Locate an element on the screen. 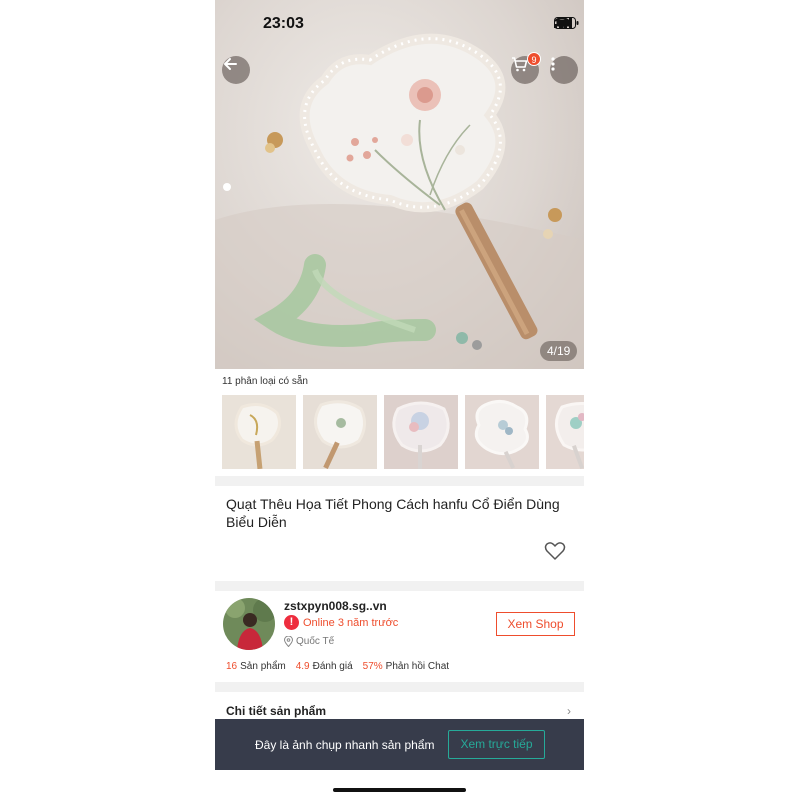 This screenshot has width=800, height=800. avatar-image is located at coordinates (249, 624).